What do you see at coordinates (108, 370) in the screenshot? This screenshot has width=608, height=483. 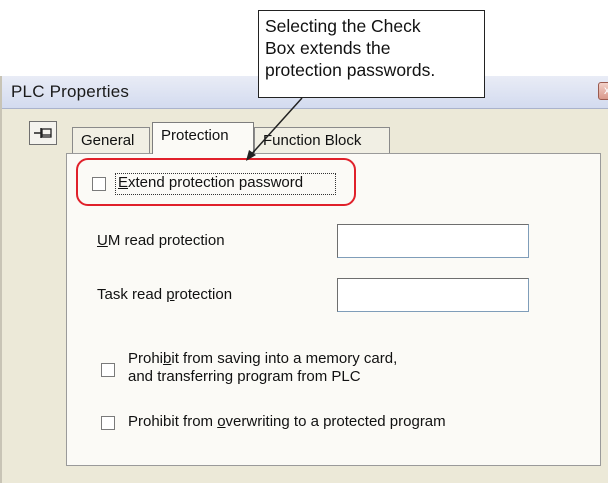 I see `prohibit-saving-checkbox` at bounding box center [108, 370].